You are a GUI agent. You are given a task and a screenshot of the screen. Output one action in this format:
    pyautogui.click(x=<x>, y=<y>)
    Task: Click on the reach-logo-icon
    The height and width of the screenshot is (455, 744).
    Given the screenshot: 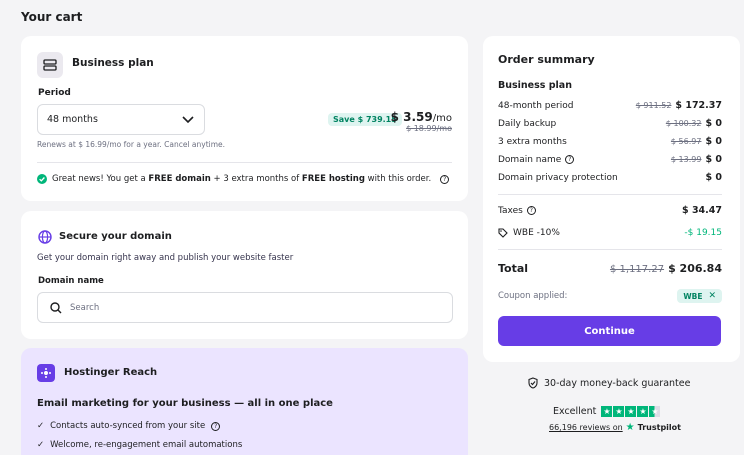 What is the action you would take?
    pyautogui.click(x=46, y=373)
    